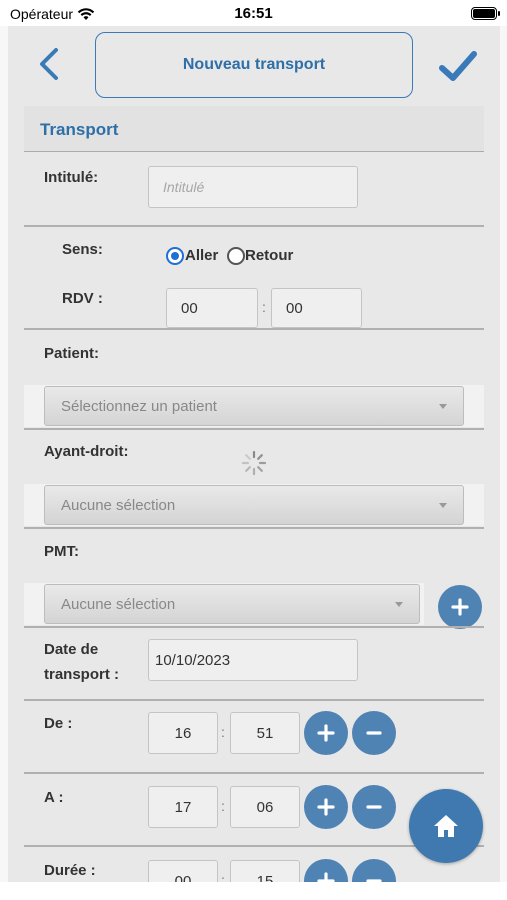 The width and height of the screenshot is (507, 900). I want to click on status-bar: Opérateur 16:51, so click(253, 13).